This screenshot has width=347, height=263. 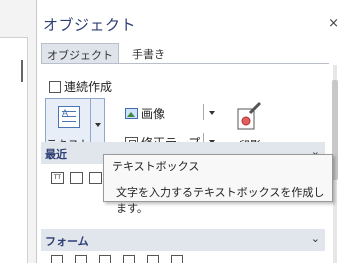 What do you see at coordinates (220, 200) in the screenshot?
I see `tooltip-description: 文字を入力するテキストボックスを作成します。` at bounding box center [220, 200].